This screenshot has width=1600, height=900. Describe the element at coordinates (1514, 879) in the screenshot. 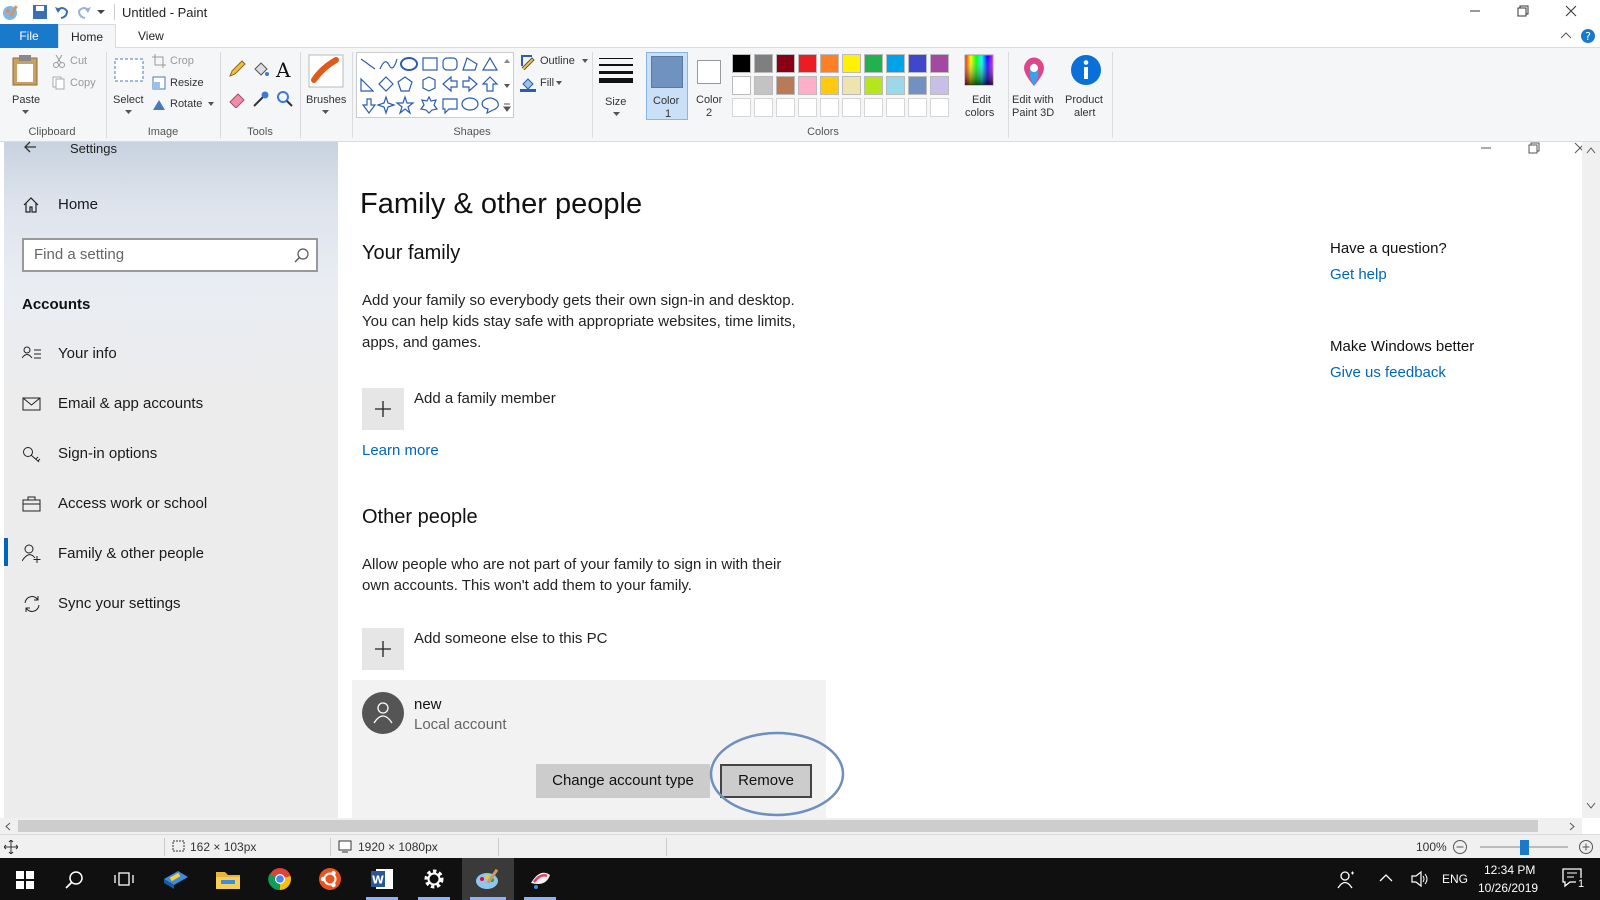

I see `clock: 12:34 PM 10/26/2019` at that location.